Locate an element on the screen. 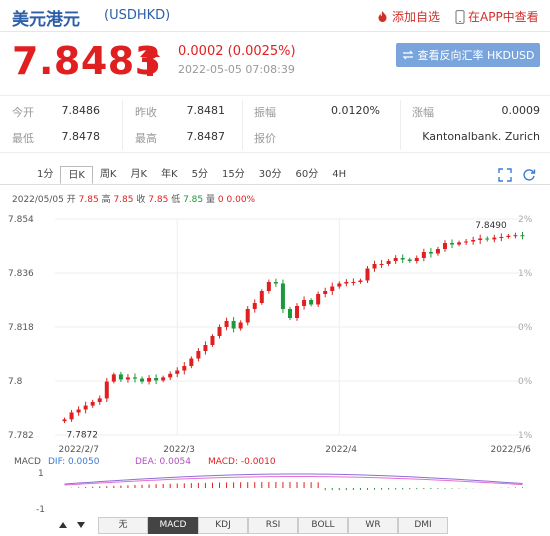 Image resolution: width=550 pixels, height=536 pixels. symbol-code: (USDHKD) is located at coordinates (137, 15).